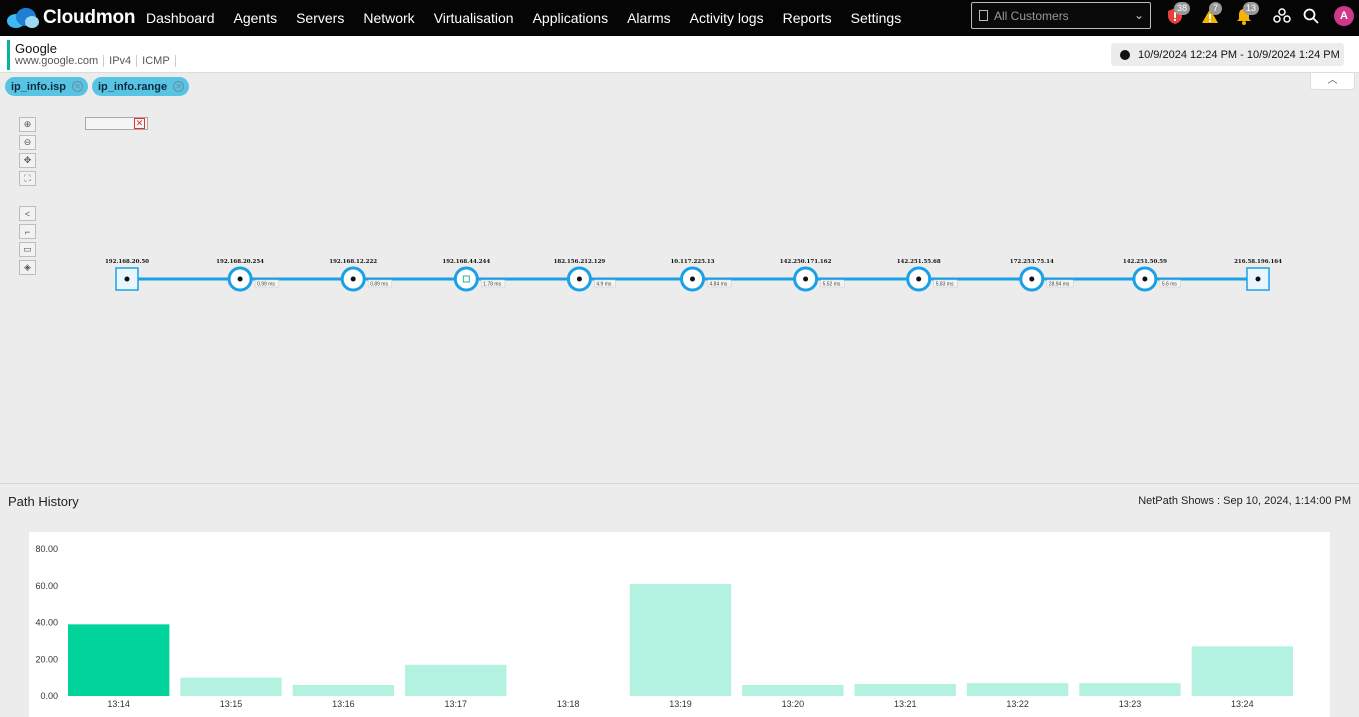 This screenshot has height=717, width=1359. I want to click on hop-node: 10.117.225.13 4.84 ms, so click(701, 275).